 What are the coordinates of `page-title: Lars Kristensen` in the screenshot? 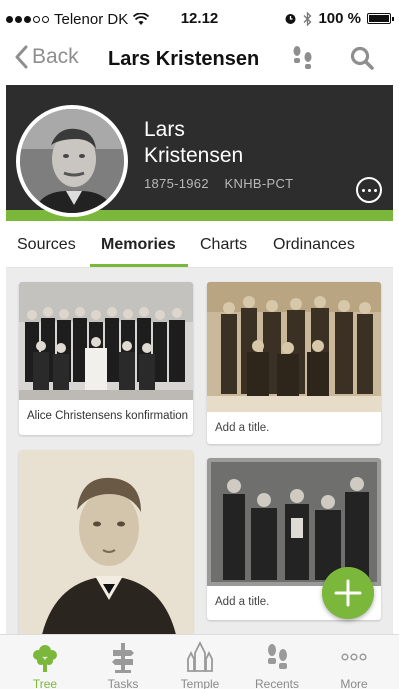 It's located at (184, 59).